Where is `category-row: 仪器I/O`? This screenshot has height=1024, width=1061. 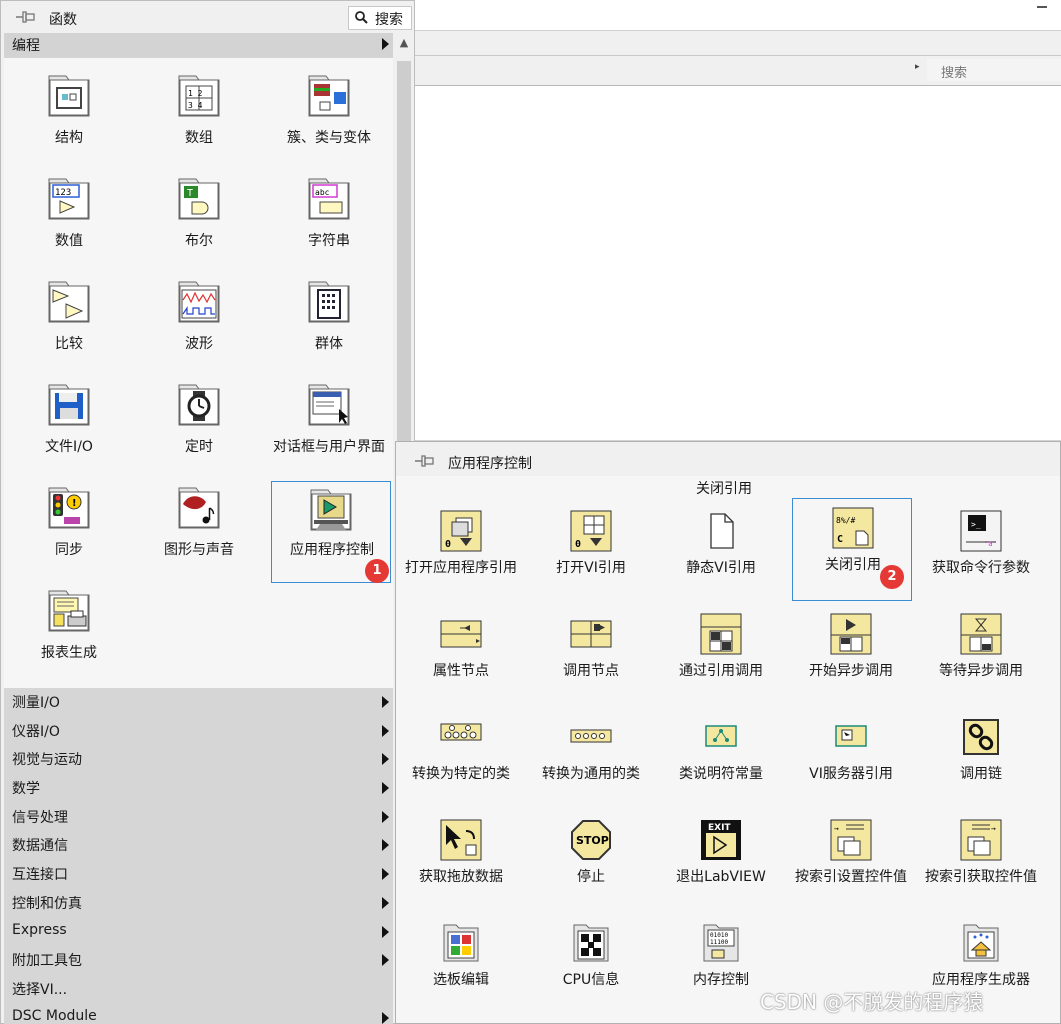
category-row: 仪器I/O is located at coordinates (198, 731).